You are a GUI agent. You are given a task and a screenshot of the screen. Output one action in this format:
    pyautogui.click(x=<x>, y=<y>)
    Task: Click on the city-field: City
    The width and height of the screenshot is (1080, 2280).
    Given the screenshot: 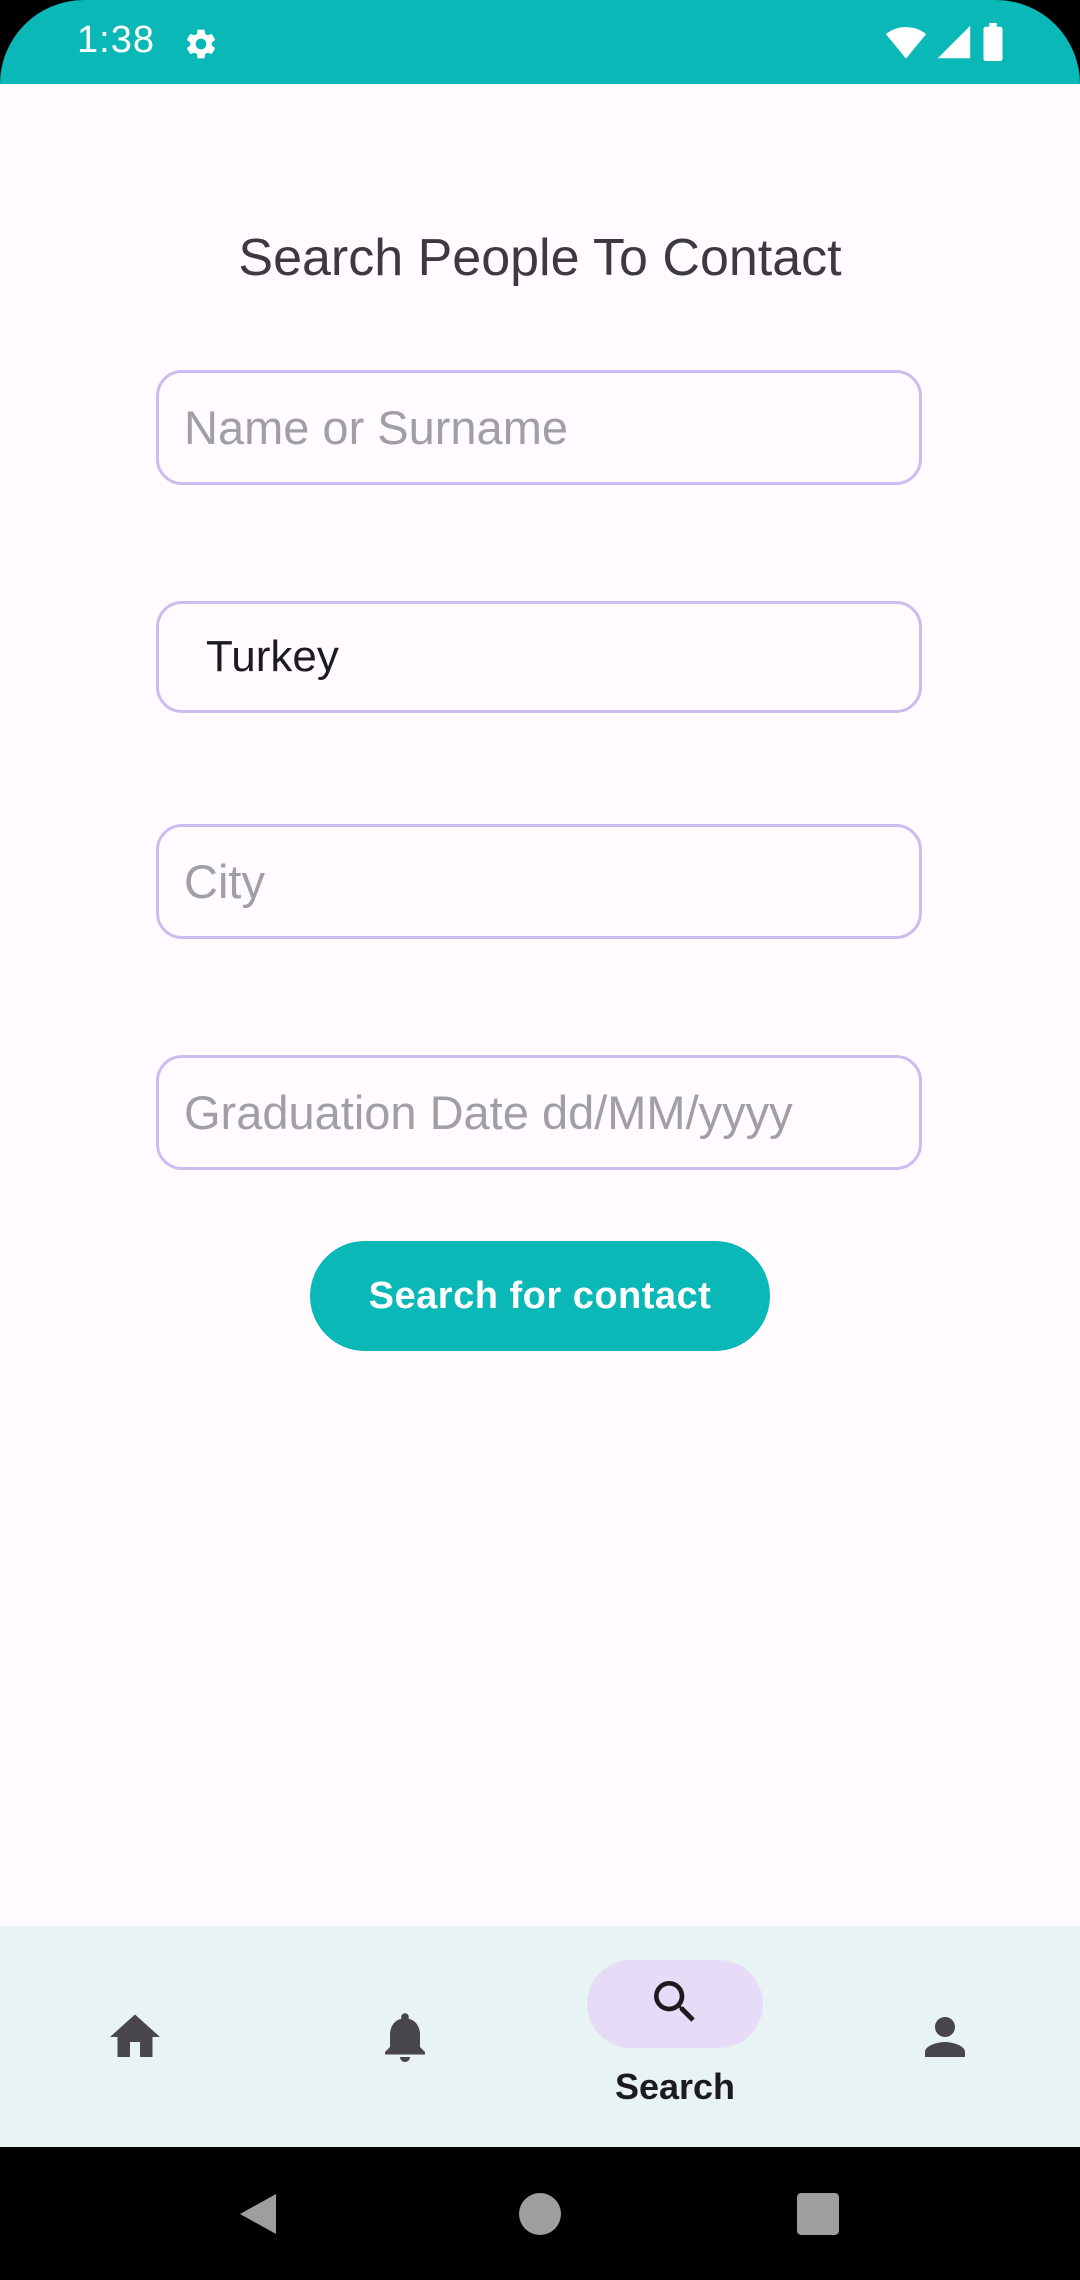 What is the action you would take?
    pyautogui.click(x=539, y=881)
    